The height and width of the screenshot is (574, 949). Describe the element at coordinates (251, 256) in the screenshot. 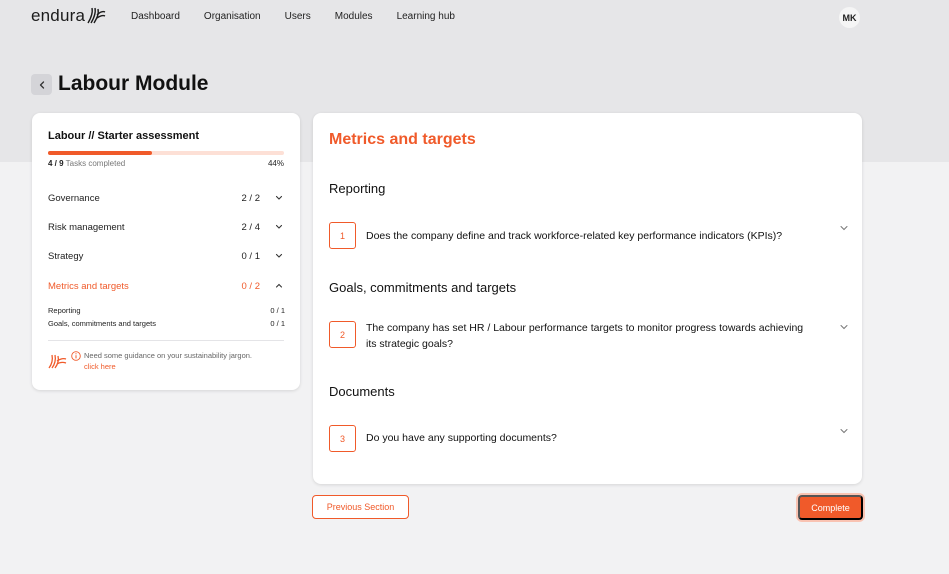

I see `section-count: 0 / 1` at that location.